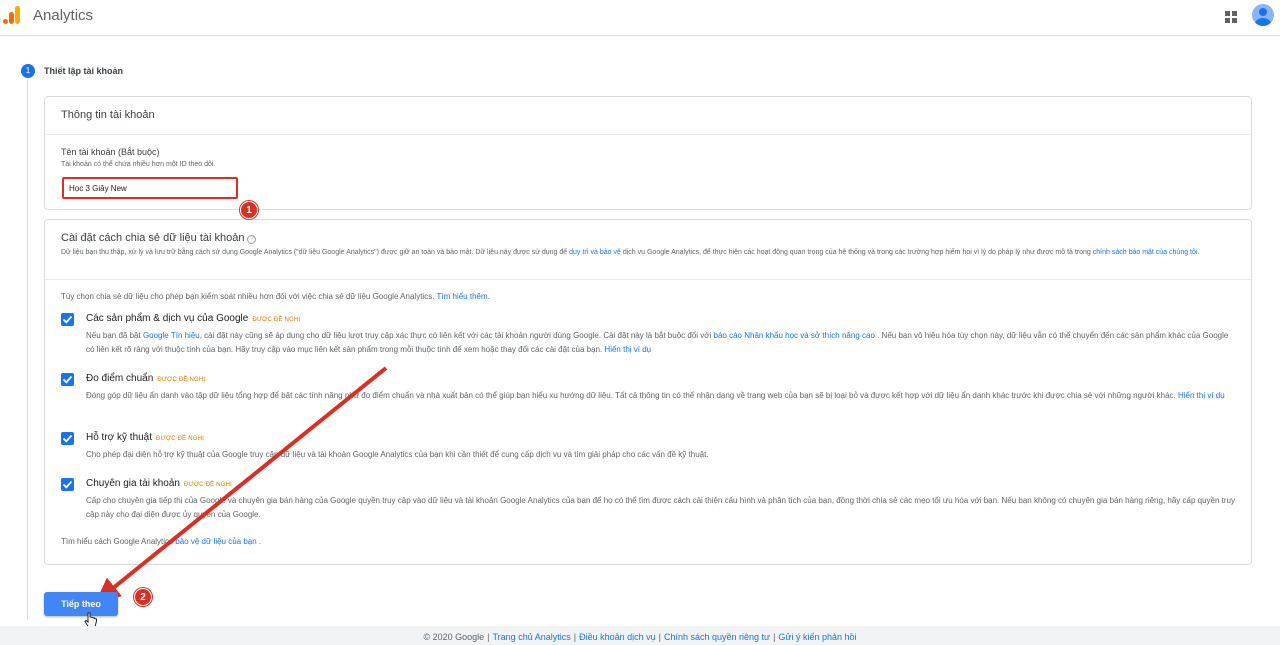 The image size is (1280, 645). Describe the element at coordinates (1198, 252) in the screenshot. I see `desc-text: .` at that location.